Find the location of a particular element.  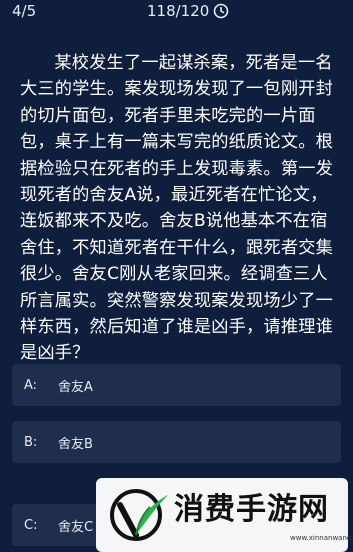

option-letter: B: is located at coordinates (31, 442).